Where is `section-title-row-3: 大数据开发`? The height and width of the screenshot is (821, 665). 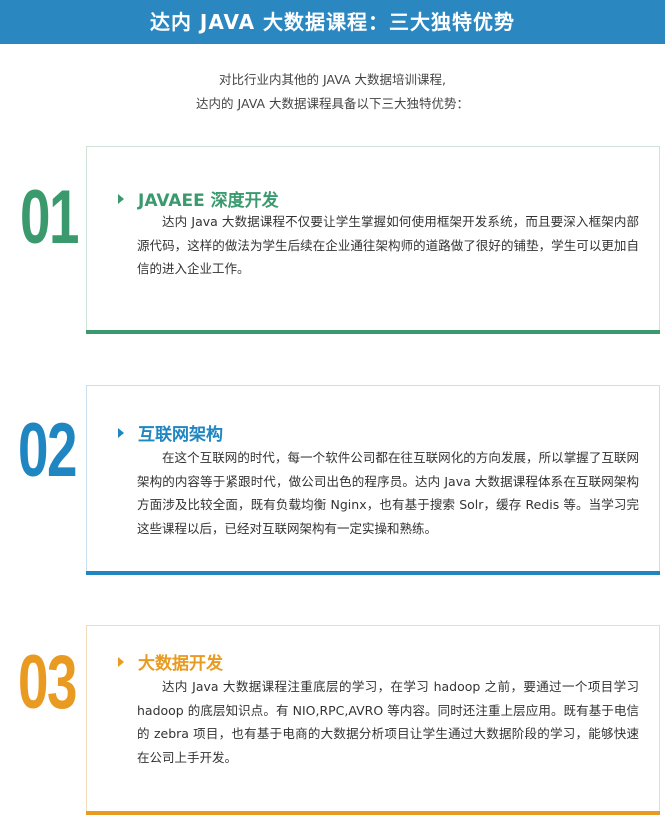
section-title-row-3: 大数据开发 is located at coordinates (170, 661).